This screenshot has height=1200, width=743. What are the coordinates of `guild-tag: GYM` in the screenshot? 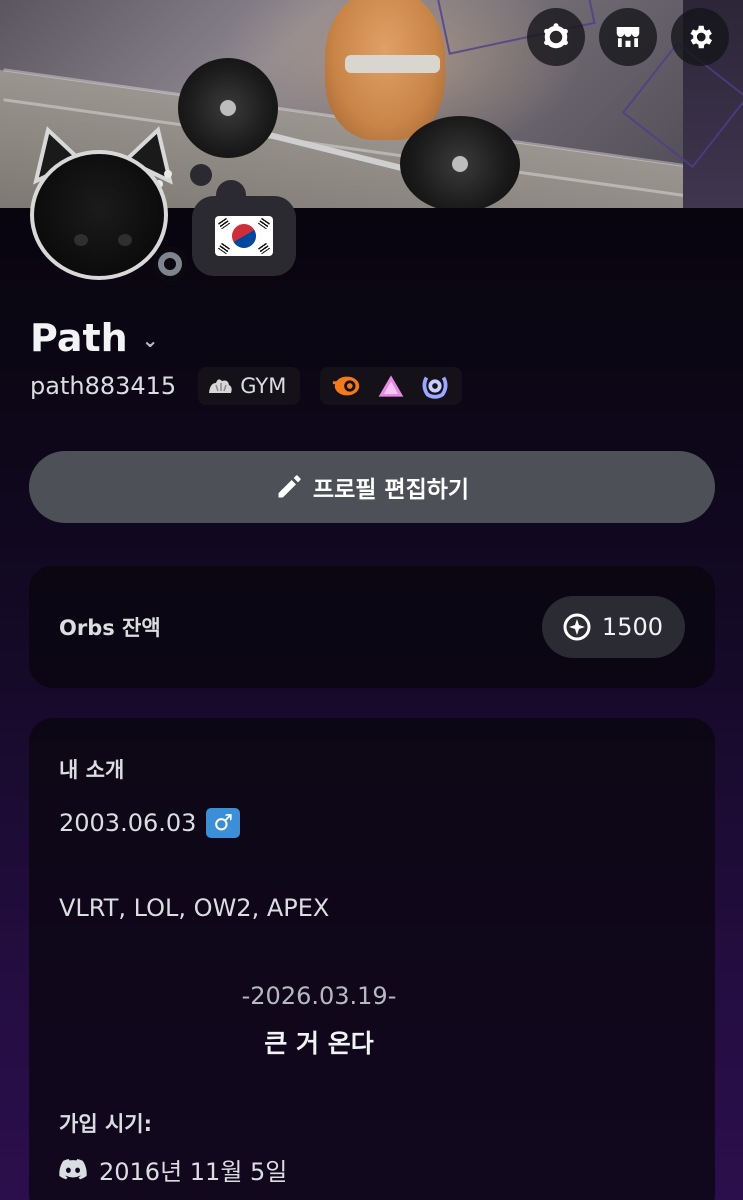 It's located at (249, 386).